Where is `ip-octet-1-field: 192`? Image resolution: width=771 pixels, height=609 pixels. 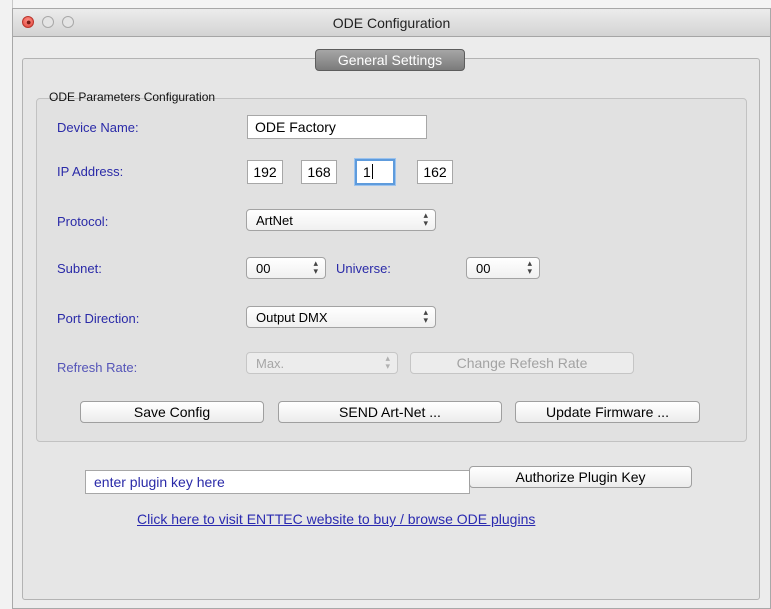 ip-octet-1-field: 192 is located at coordinates (265, 172).